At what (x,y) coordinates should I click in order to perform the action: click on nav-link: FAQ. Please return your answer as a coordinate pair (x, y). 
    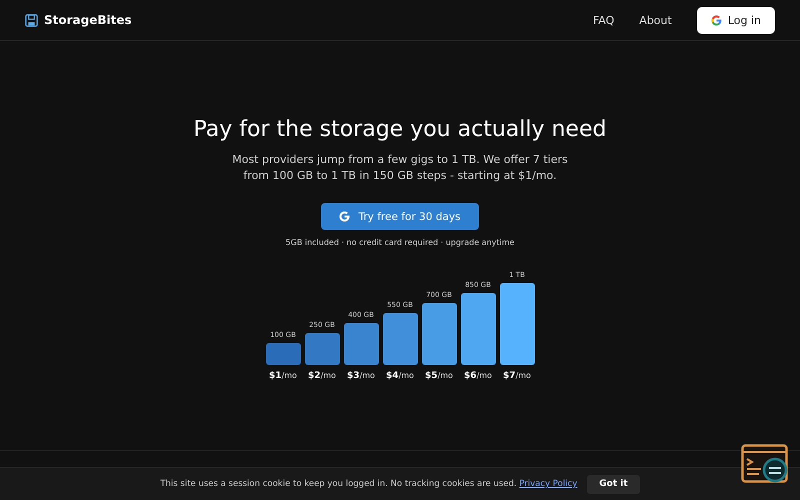
    Looking at the image, I should click on (603, 20).